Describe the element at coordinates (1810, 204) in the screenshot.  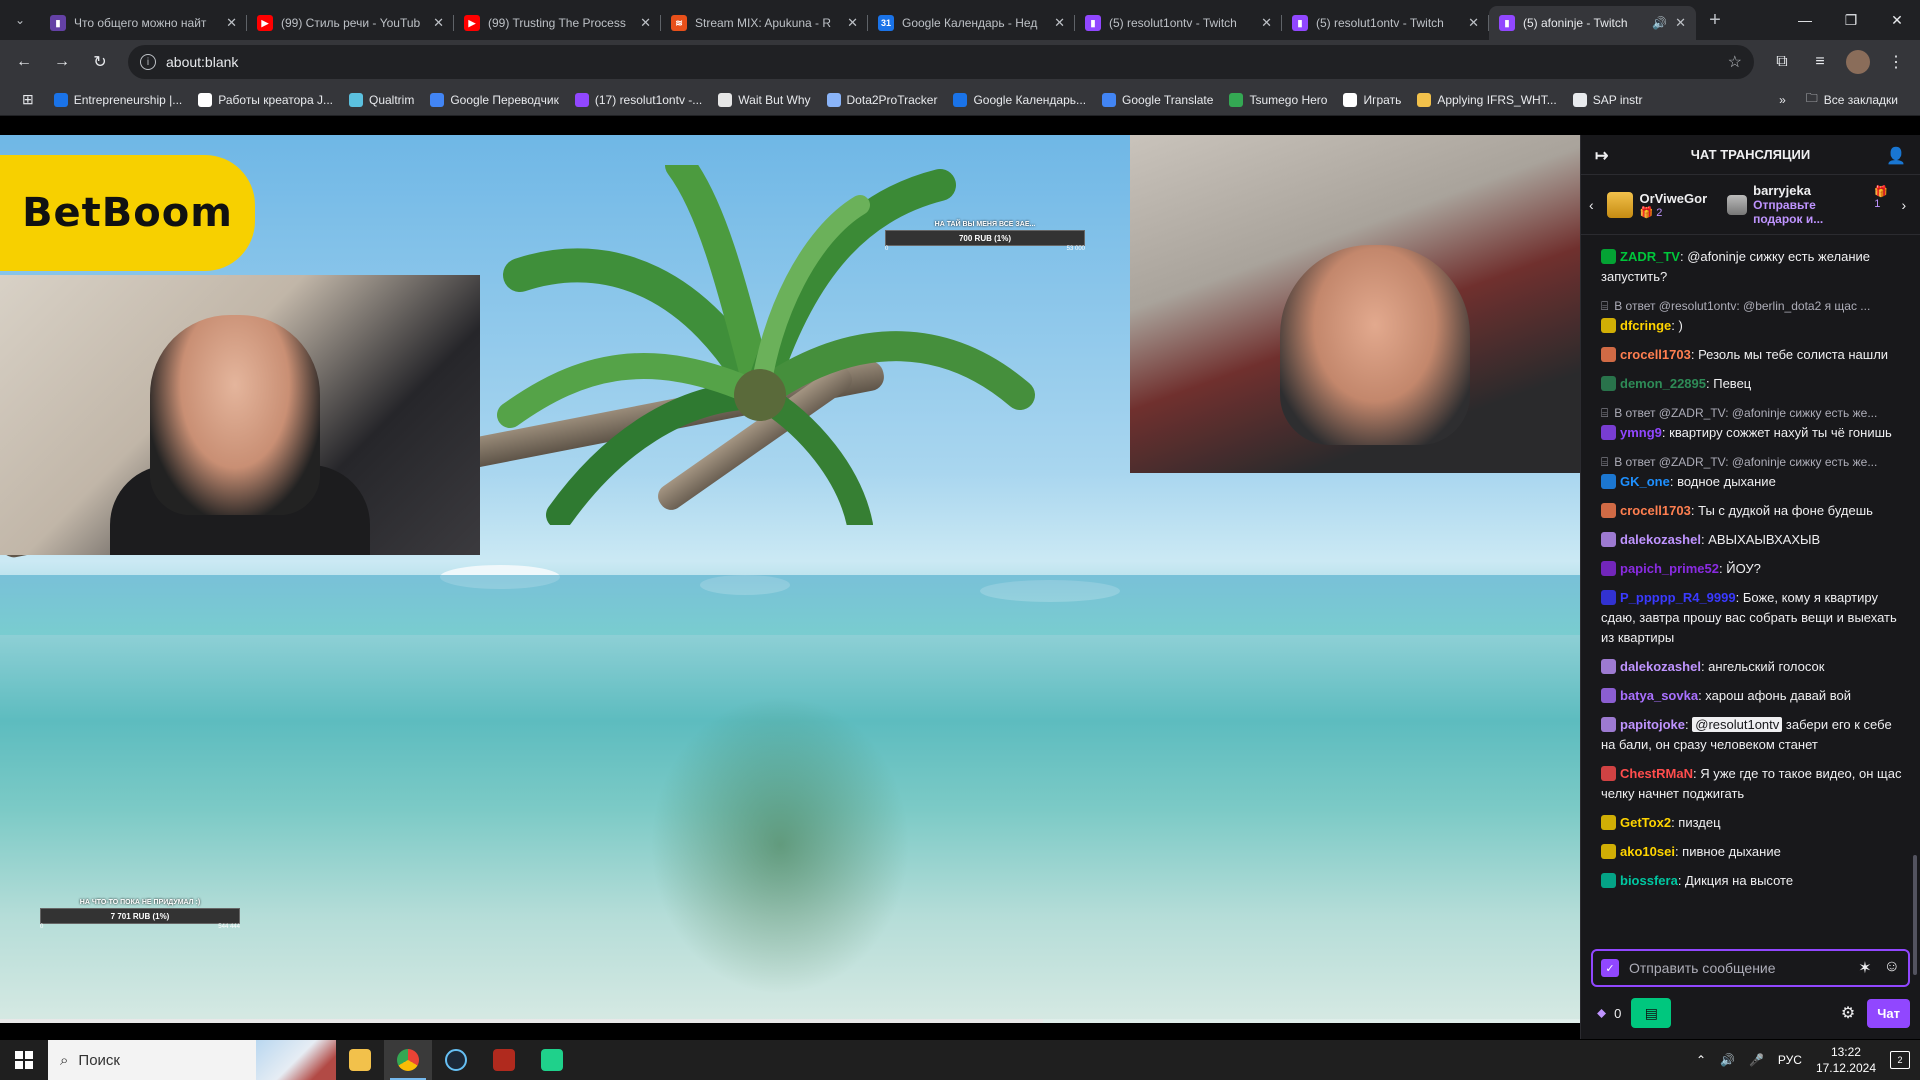
I see `gifter-2: barryjeka Отправьте подарок и... 🎁 1` at that location.